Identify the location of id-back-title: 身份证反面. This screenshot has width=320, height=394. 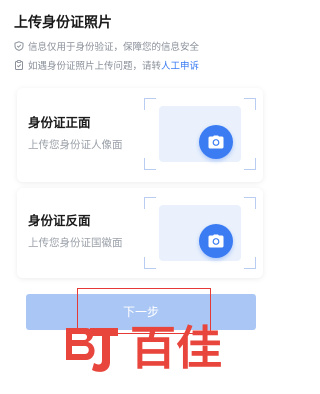
(59, 220).